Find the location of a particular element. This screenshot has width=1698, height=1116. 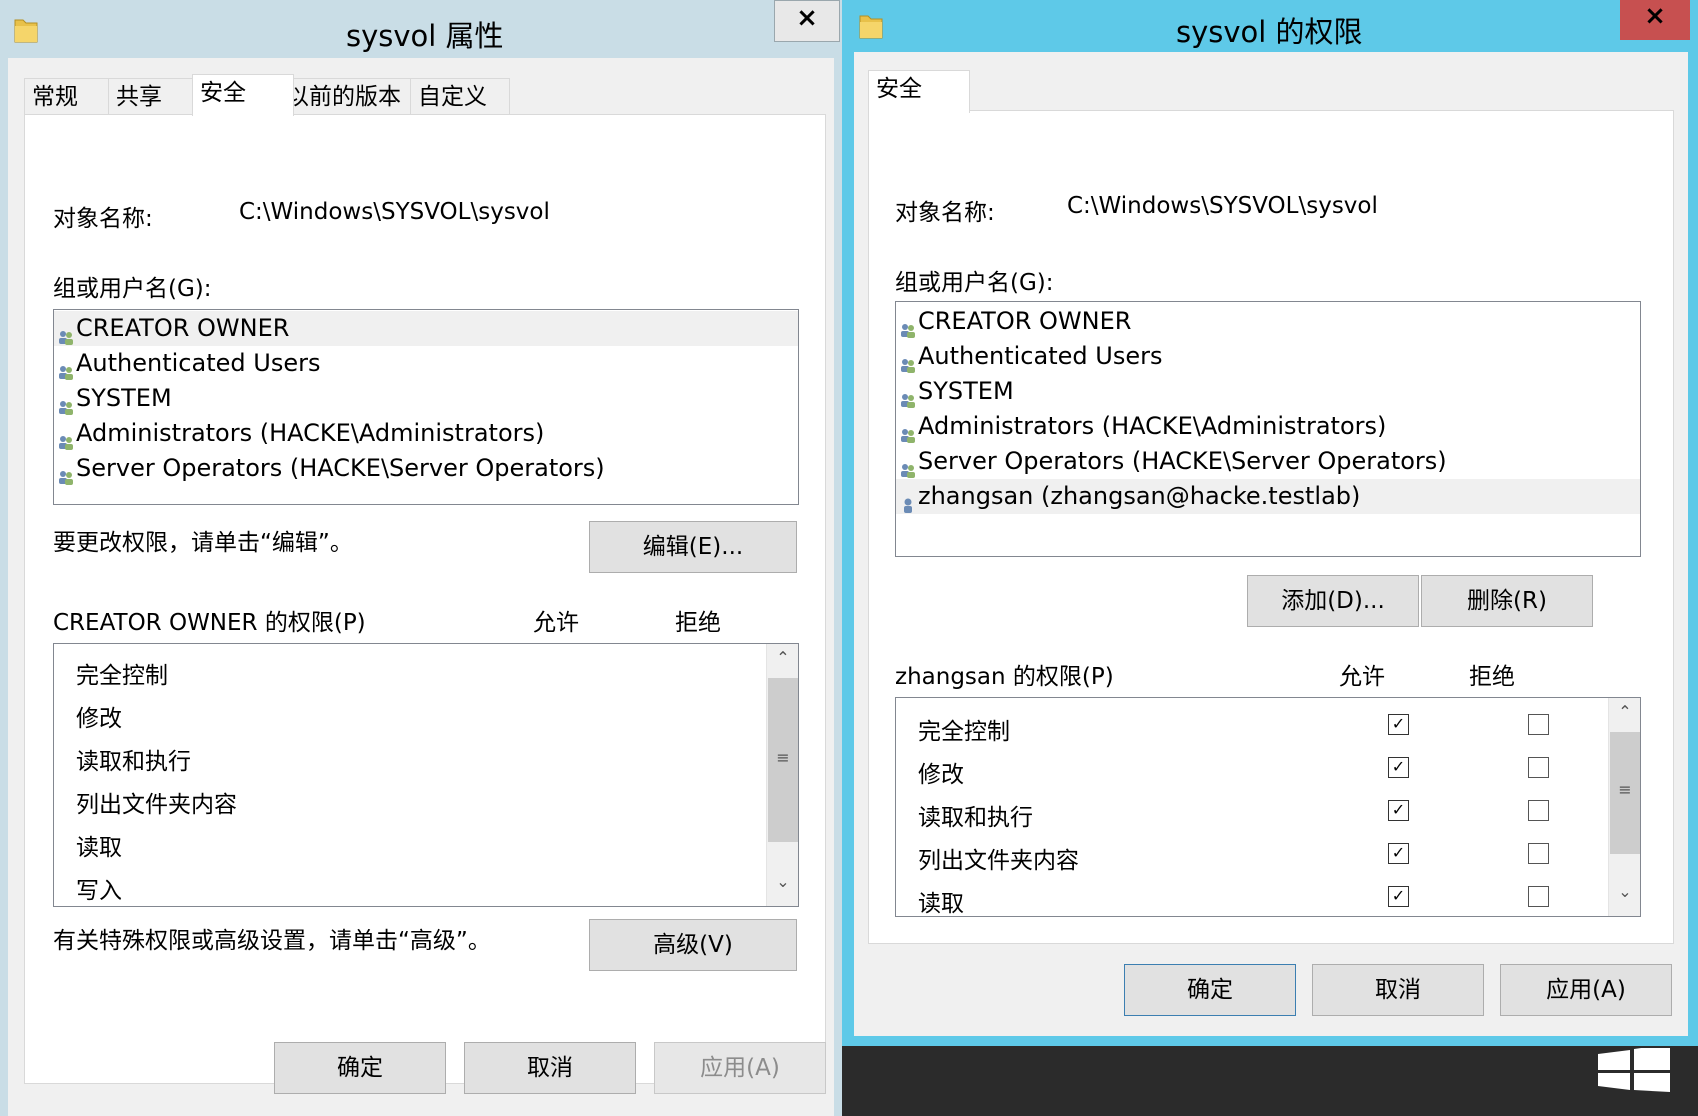

tab-previous-versions: 以前的版本 is located at coordinates (352, 96).